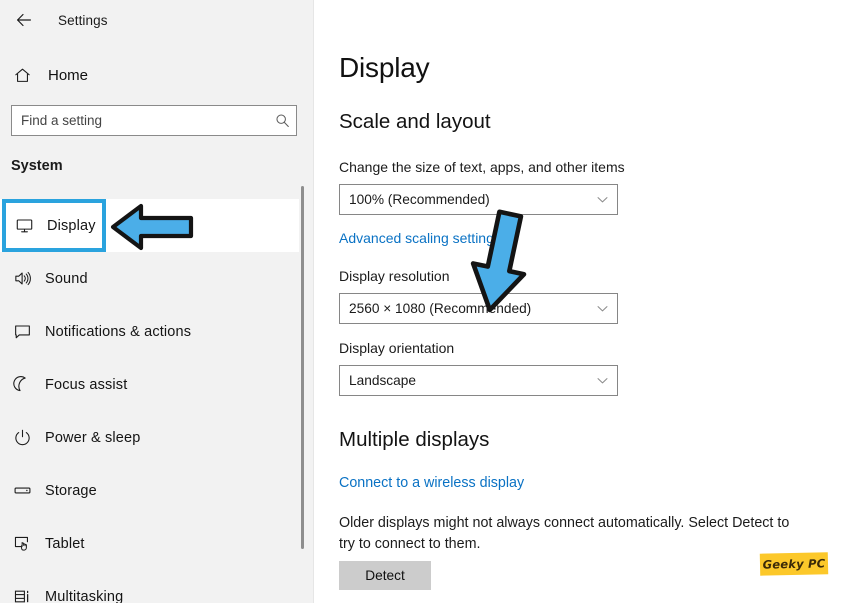 The image size is (860, 603). I want to click on watermark: Geeky PC, so click(794, 564).